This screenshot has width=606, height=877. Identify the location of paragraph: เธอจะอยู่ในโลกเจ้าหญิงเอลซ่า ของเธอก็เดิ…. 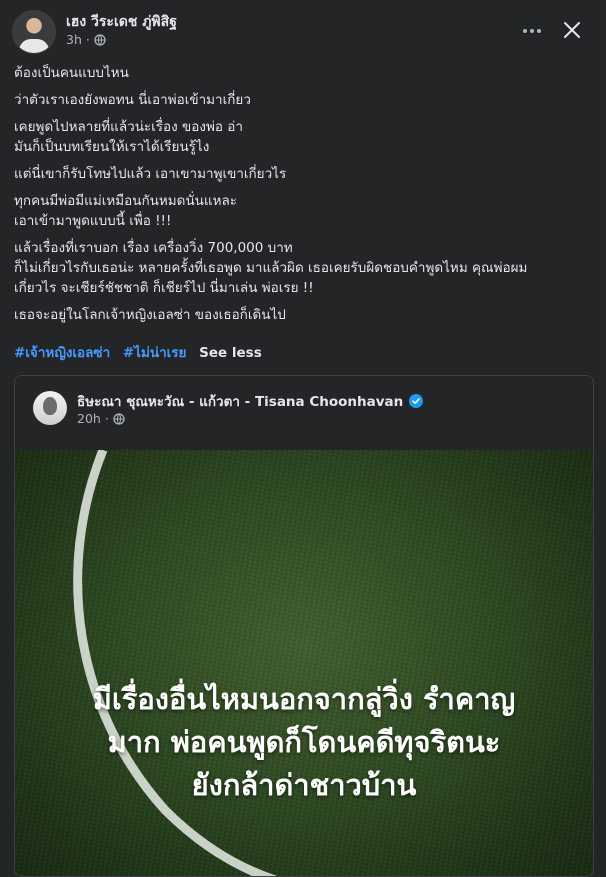
(150, 315).